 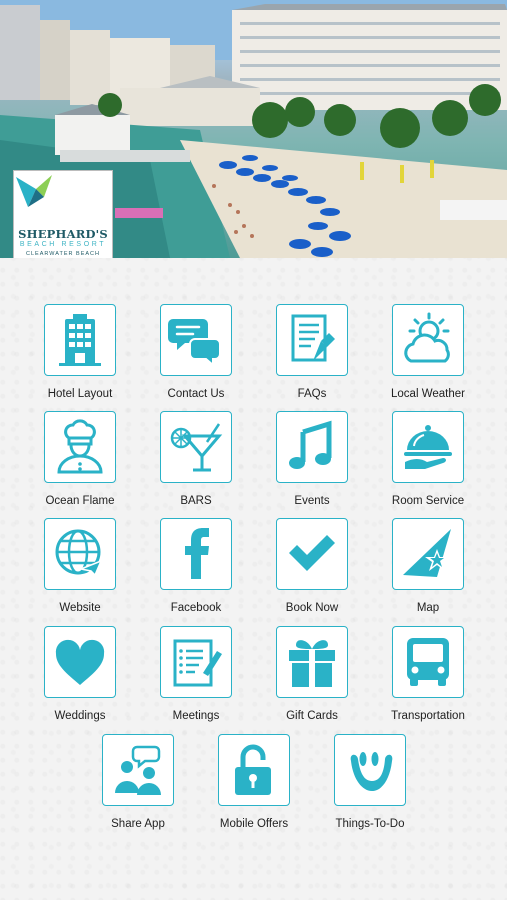 I want to click on menu-label: Share App, so click(x=138, y=824).